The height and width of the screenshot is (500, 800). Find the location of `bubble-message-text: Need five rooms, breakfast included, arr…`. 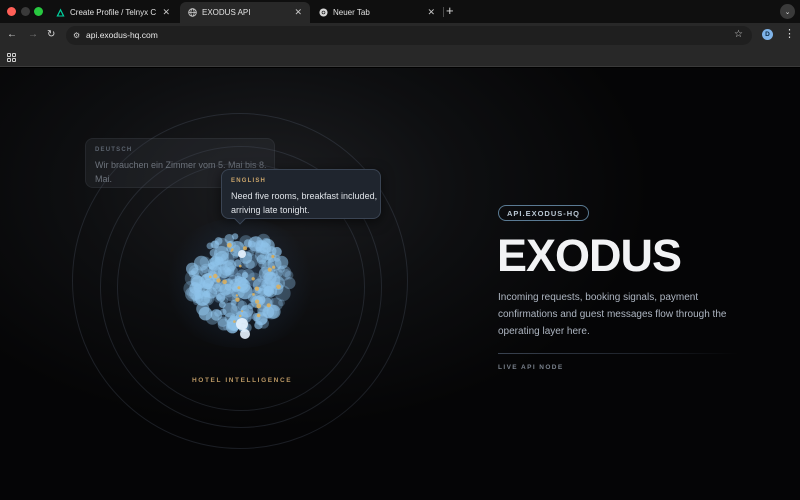

bubble-message-text: Need five rooms, breakfast included, arr… is located at coordinates (304, 203).